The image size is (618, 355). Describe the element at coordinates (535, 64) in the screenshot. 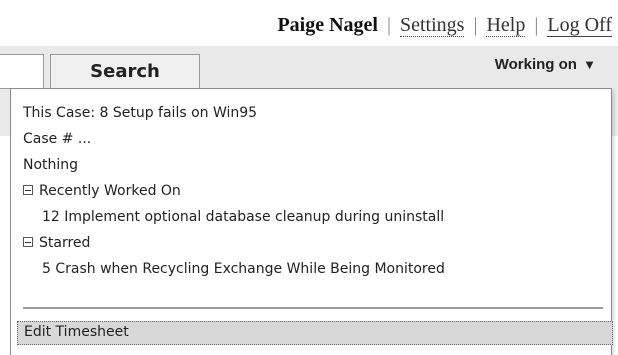

I see `working-on-label: Working on` at that location.